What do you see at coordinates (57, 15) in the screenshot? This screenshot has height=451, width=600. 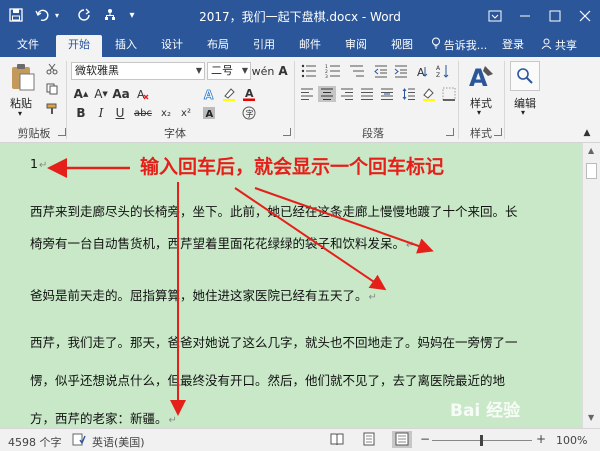 I see `undo-dropdown-icon: ▾` at bounding box center [57, 15].